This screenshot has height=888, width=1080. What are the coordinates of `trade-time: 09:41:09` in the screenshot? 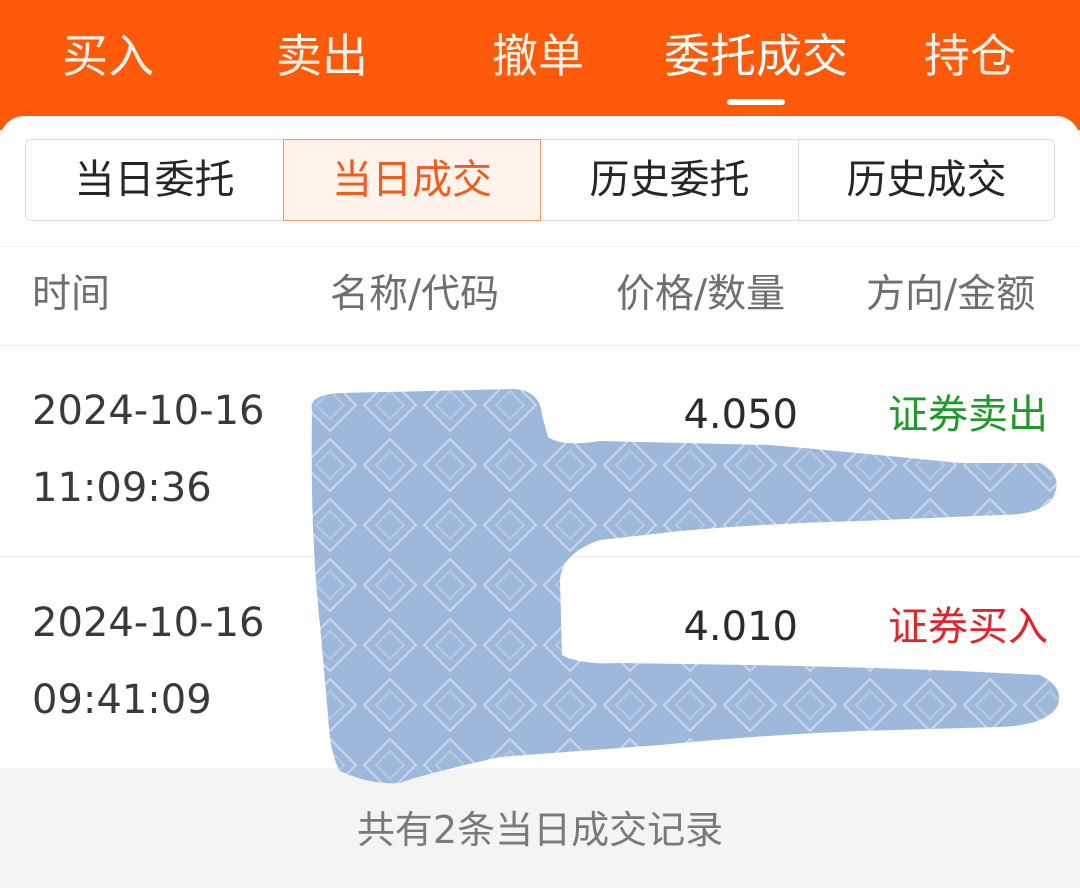 It's located at (122, 700).